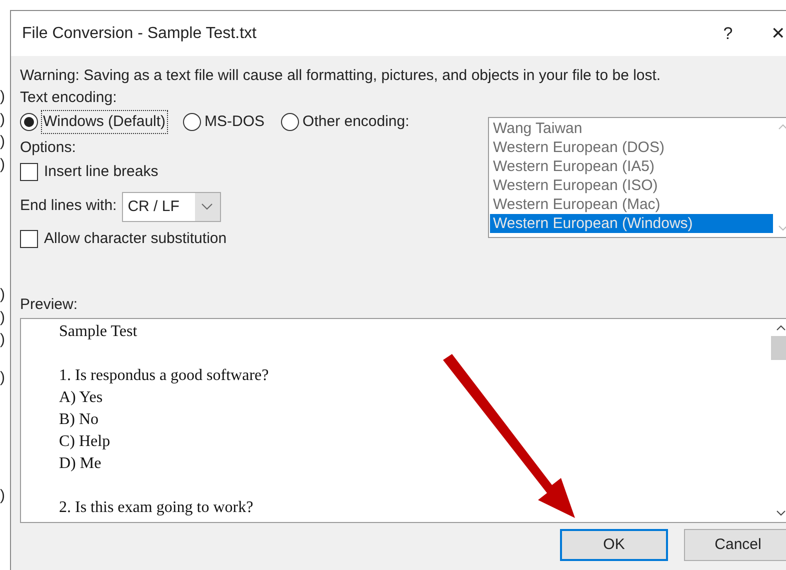 The width and height of the screenshot is (786, 570). Describe the element at coordinates (735, 545) in the screenshot. I see `cancel-button: Cancel` at that location.